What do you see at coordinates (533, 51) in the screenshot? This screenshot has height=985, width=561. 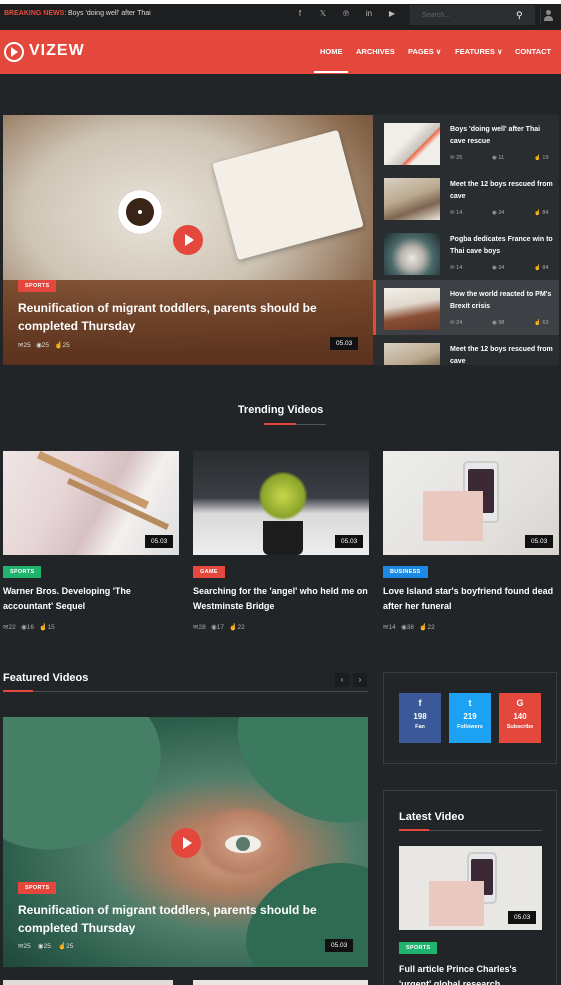 I see `nav-contact: CONTACT` at bounding box center [533, 51].